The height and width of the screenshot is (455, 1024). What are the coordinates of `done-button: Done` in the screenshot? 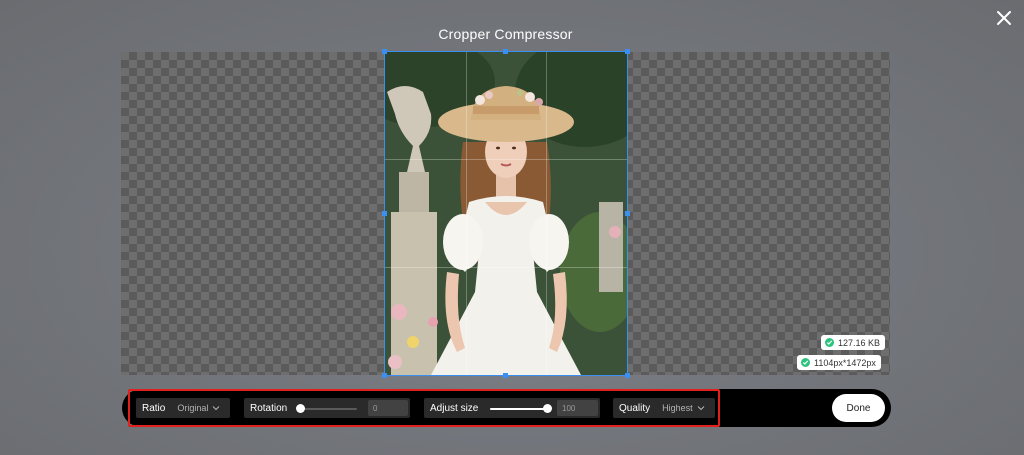 It's located at (858, 408).